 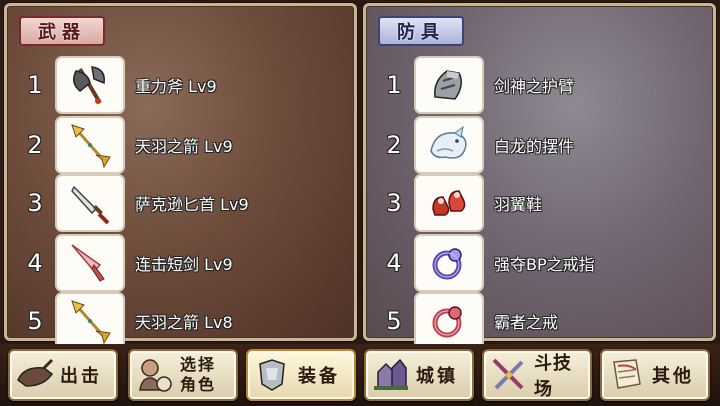 I want to click on gauntlet-icon, so click(x=448, y=85).